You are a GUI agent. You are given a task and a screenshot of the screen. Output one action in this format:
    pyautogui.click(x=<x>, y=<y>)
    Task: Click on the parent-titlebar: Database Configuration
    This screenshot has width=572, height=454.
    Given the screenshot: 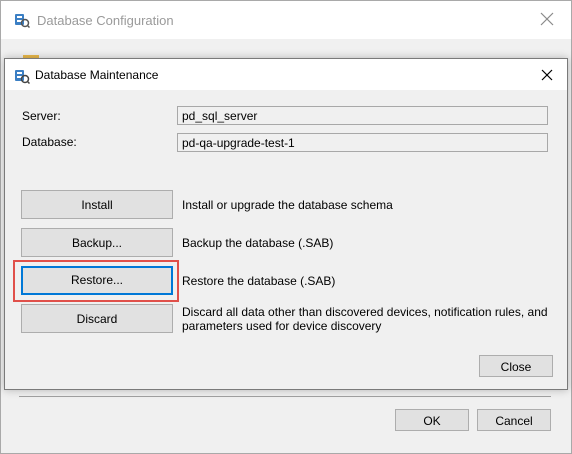 What is the action you would take?
    pyautogui.click(x=286, y=20)
    